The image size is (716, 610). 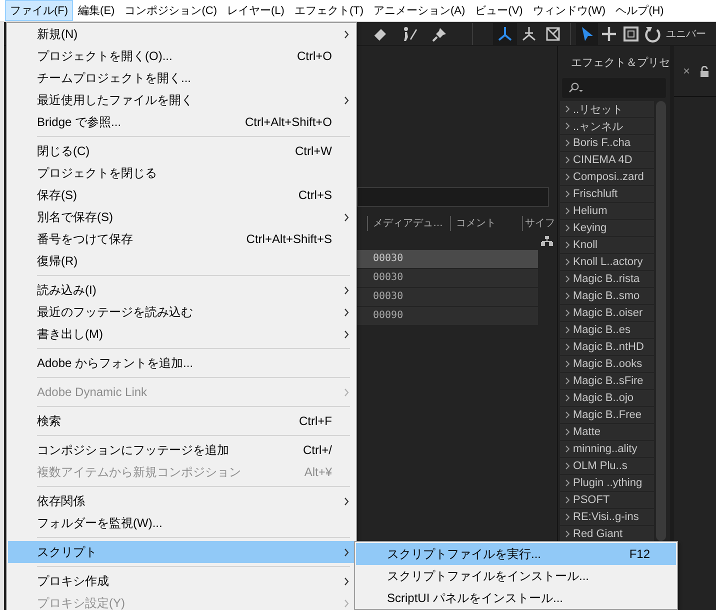 What do you see at coordinates (686, 34) in the screenshot?
I see `toolbar-label: ユニバー` at bounding box center [686, 34].